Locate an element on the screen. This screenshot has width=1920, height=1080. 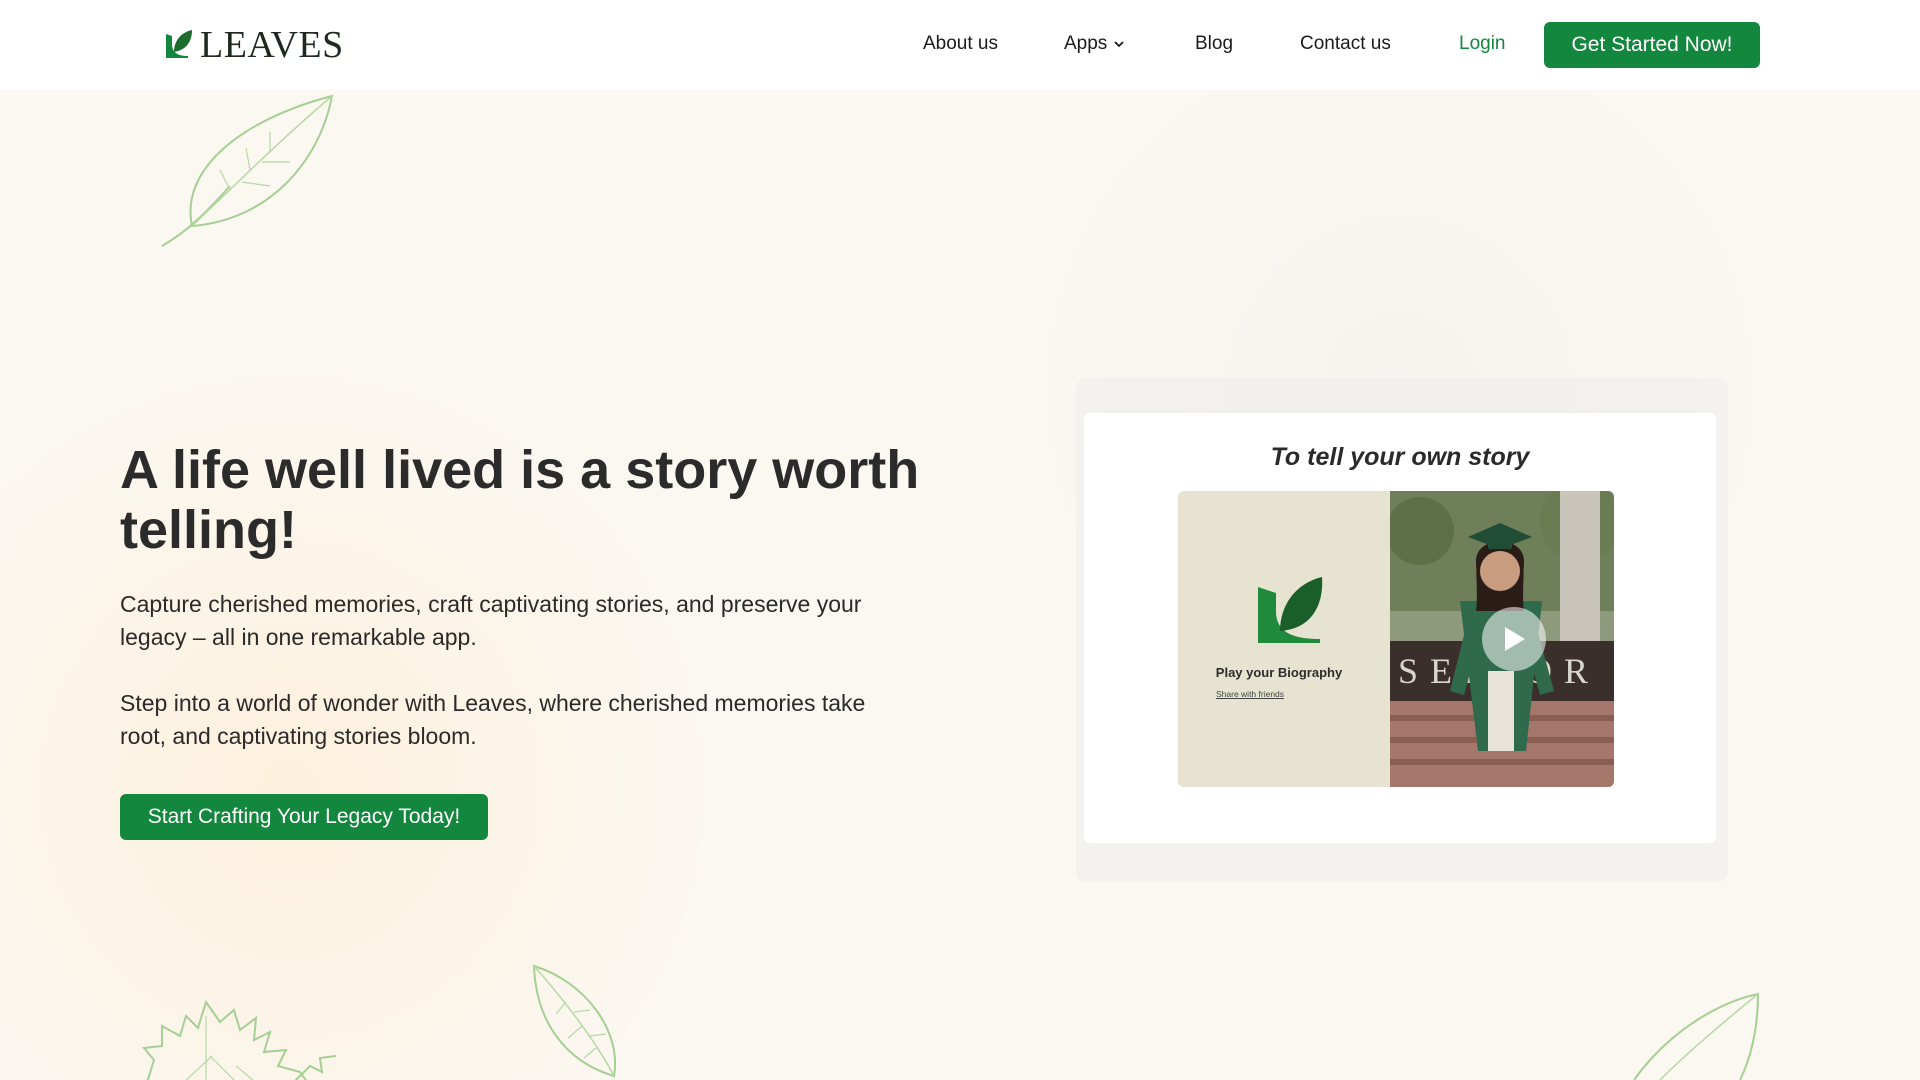
nav-blog: Blog is located at coordinates (1214, 44).